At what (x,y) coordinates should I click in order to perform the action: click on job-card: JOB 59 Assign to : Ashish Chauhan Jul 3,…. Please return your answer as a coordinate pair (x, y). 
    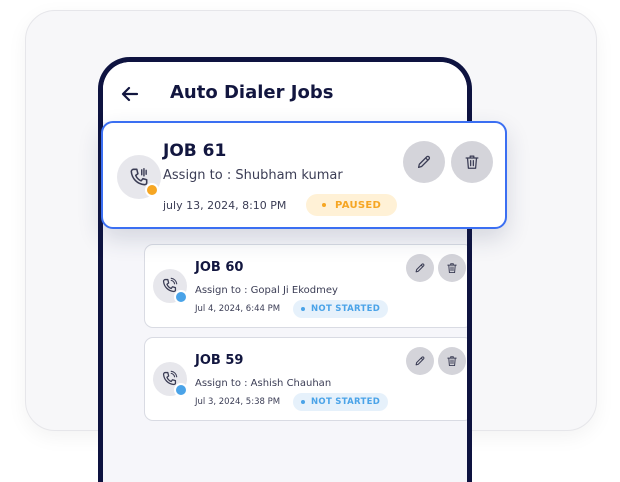
    Looking at the image, I should click on (305, 379).